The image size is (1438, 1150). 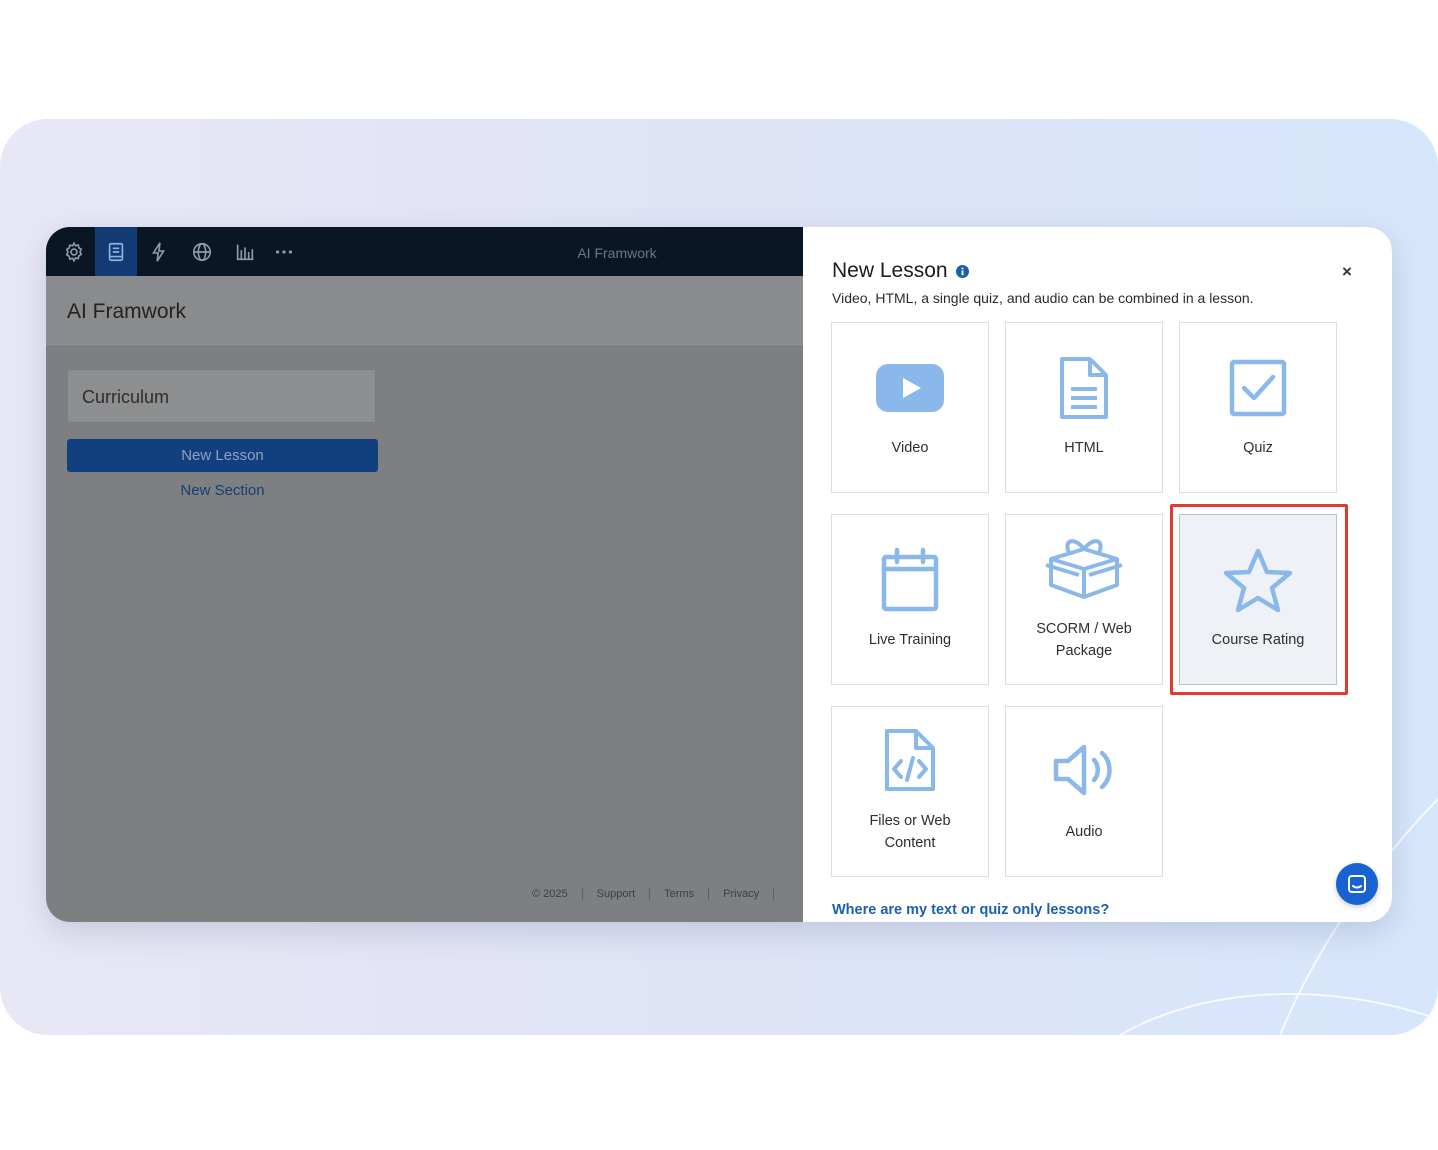 I want to click on tile-label: HTML, so click(x=1084, y=448).